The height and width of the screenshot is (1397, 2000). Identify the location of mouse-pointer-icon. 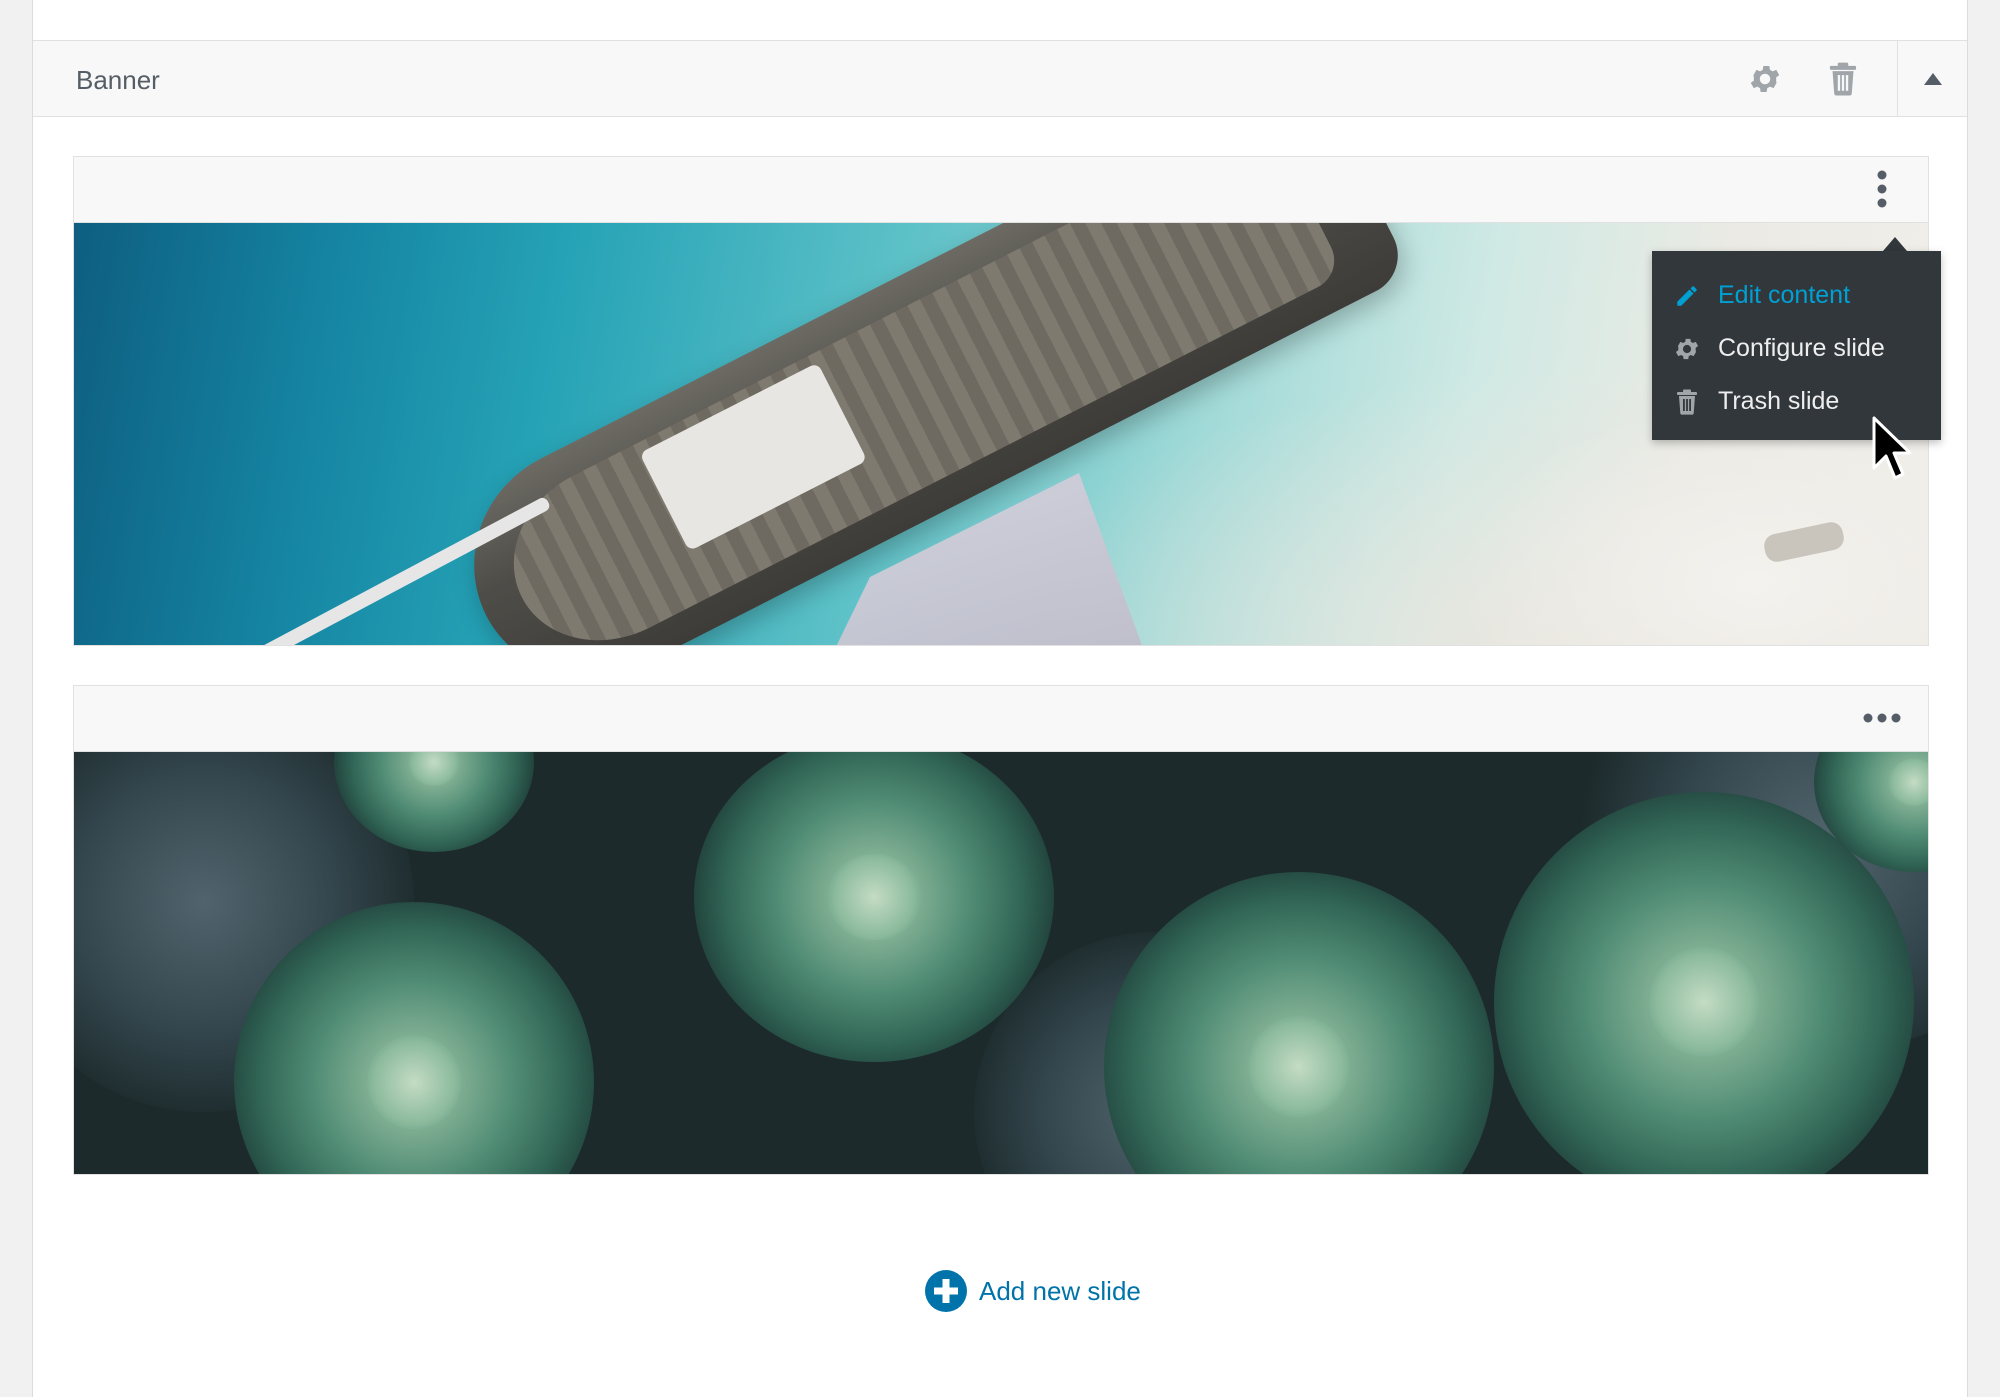
(1892, 448).